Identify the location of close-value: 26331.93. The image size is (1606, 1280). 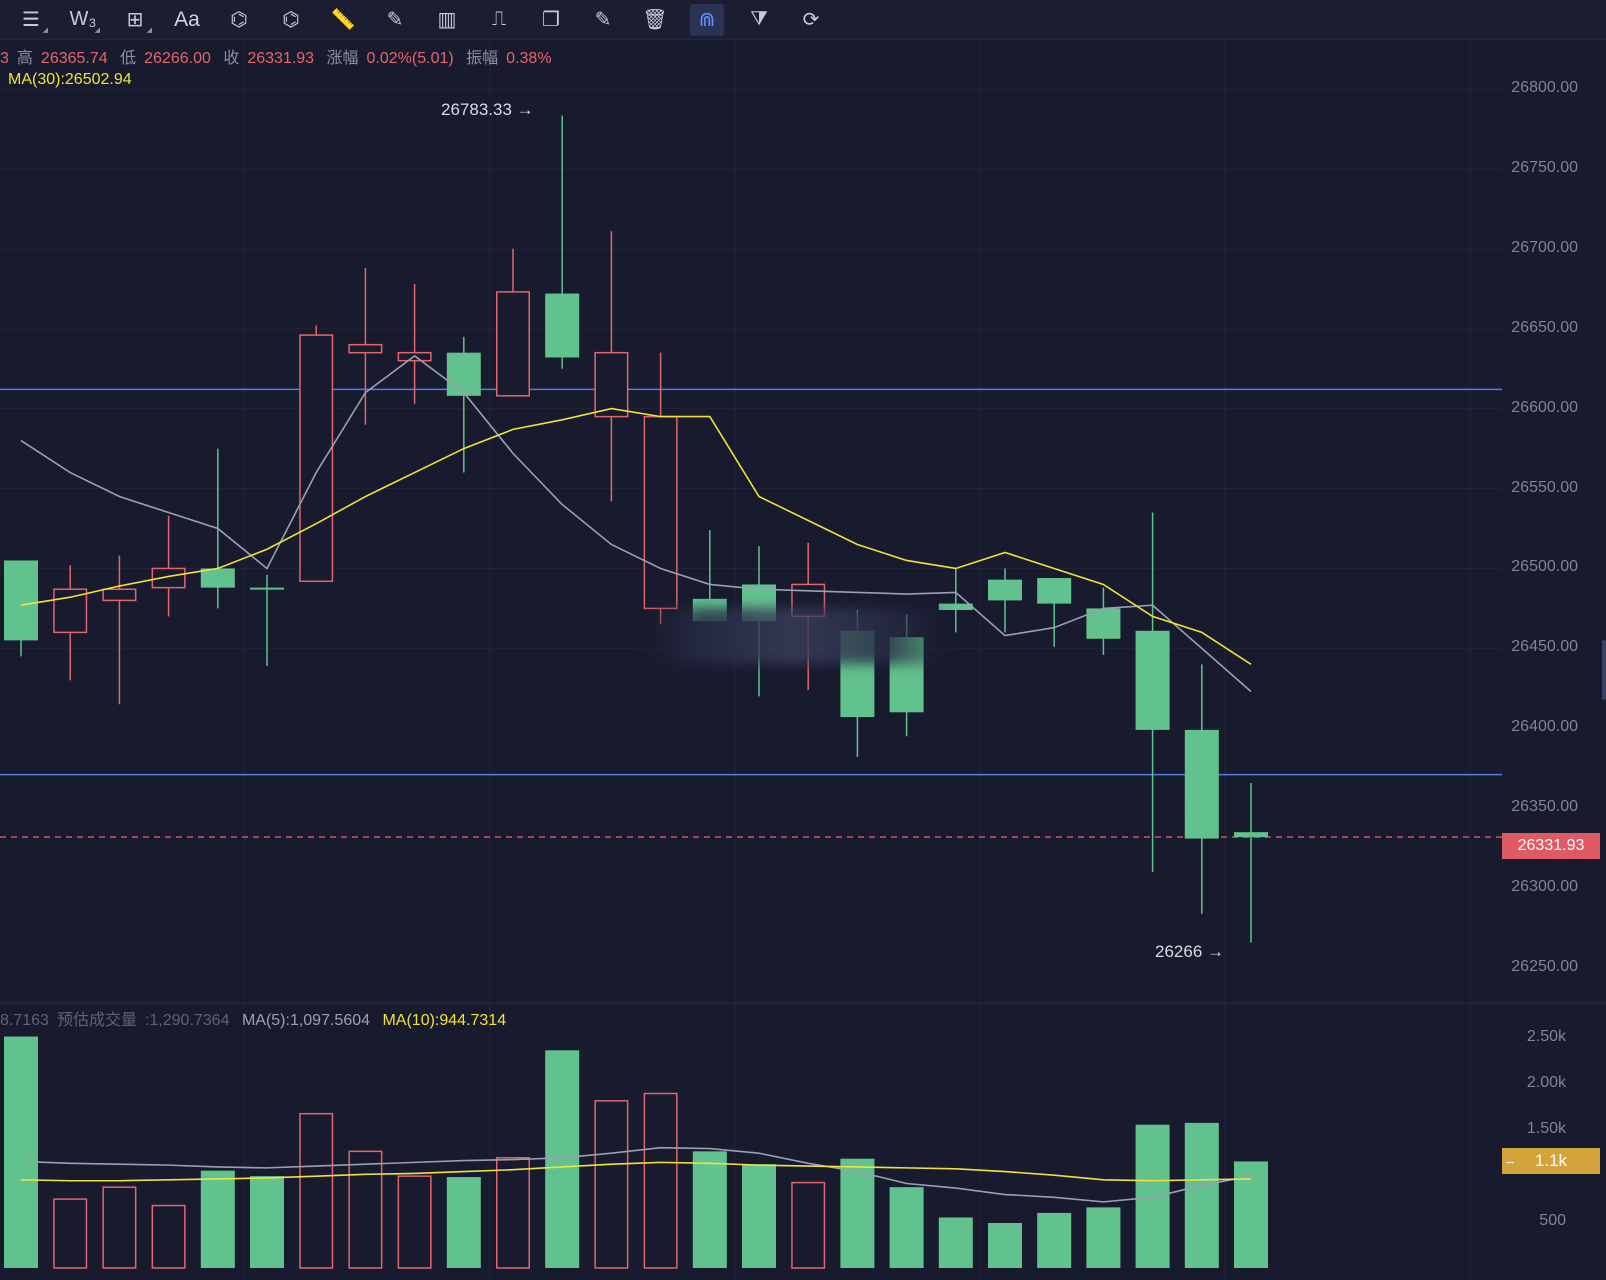
(281, 58).